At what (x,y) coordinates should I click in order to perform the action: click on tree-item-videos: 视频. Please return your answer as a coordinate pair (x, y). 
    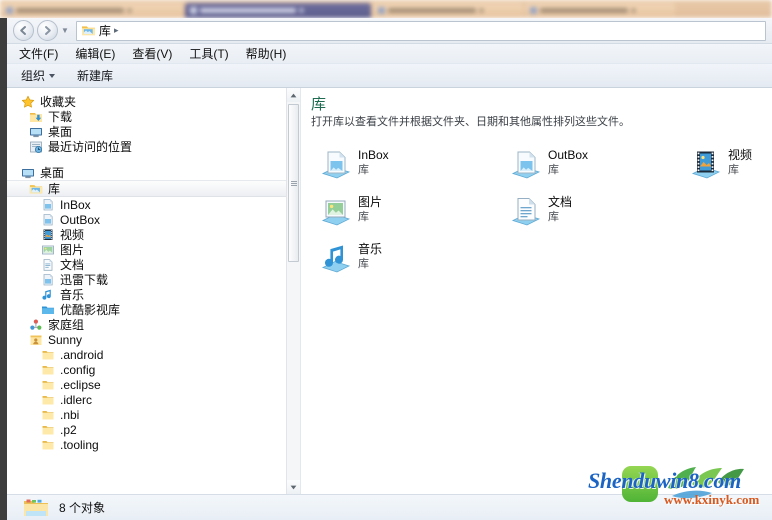
    Looking at the image, I should click on (153, 234).